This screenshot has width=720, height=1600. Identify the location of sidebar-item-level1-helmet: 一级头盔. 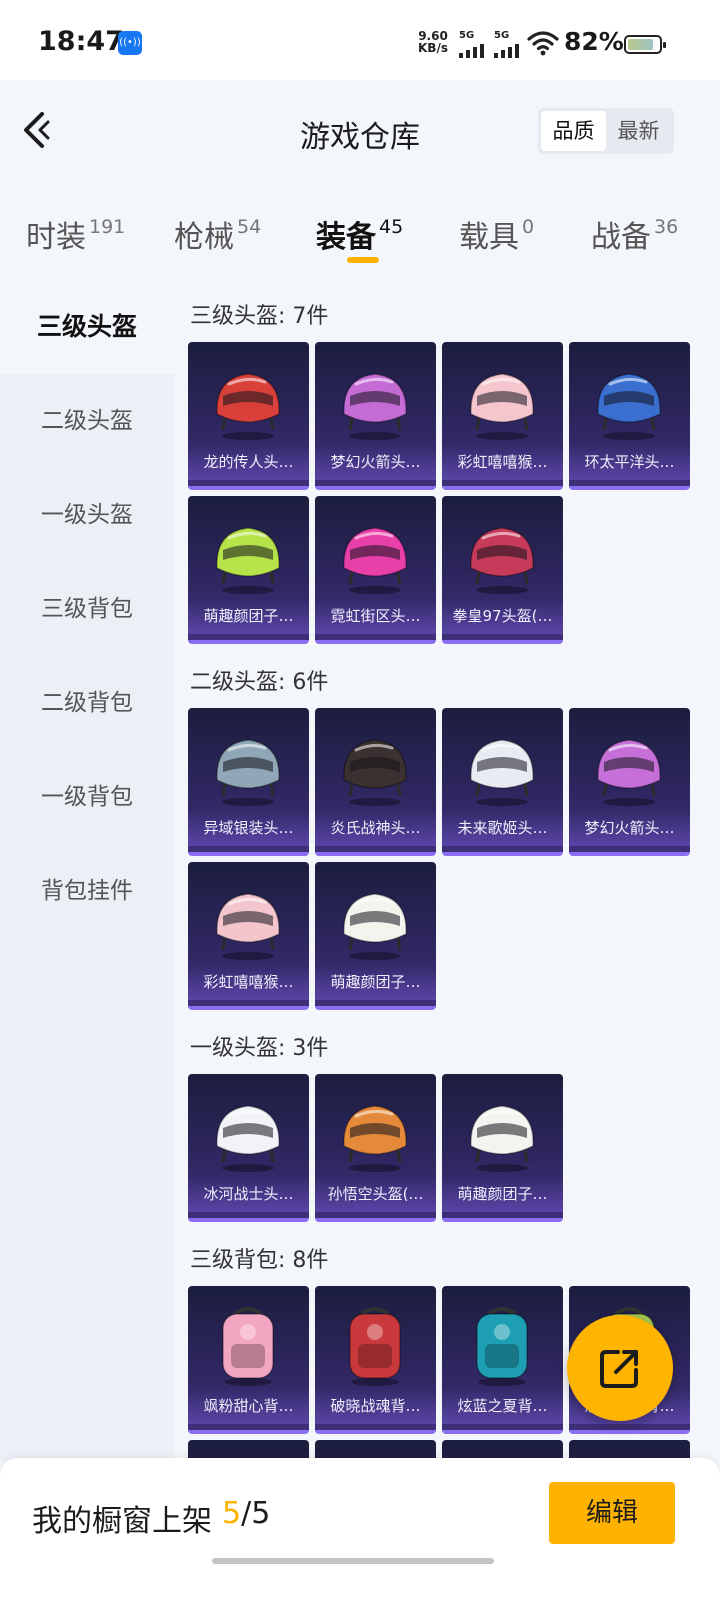
(87, 515).